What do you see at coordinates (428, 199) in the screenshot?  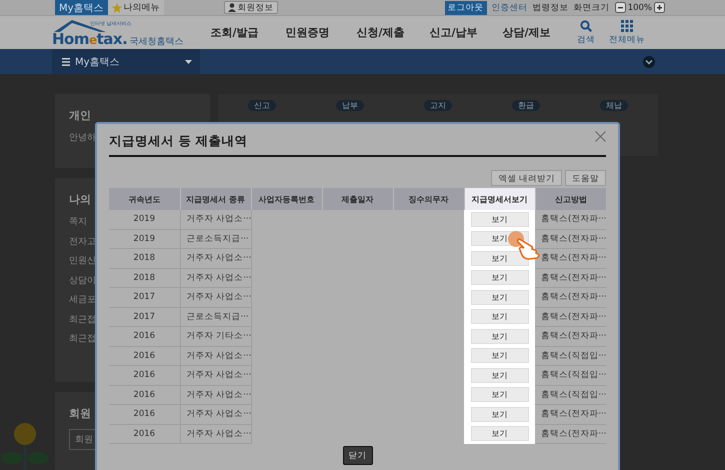 I see `column-header: 징수의무자` at bounding box center [428, 199].